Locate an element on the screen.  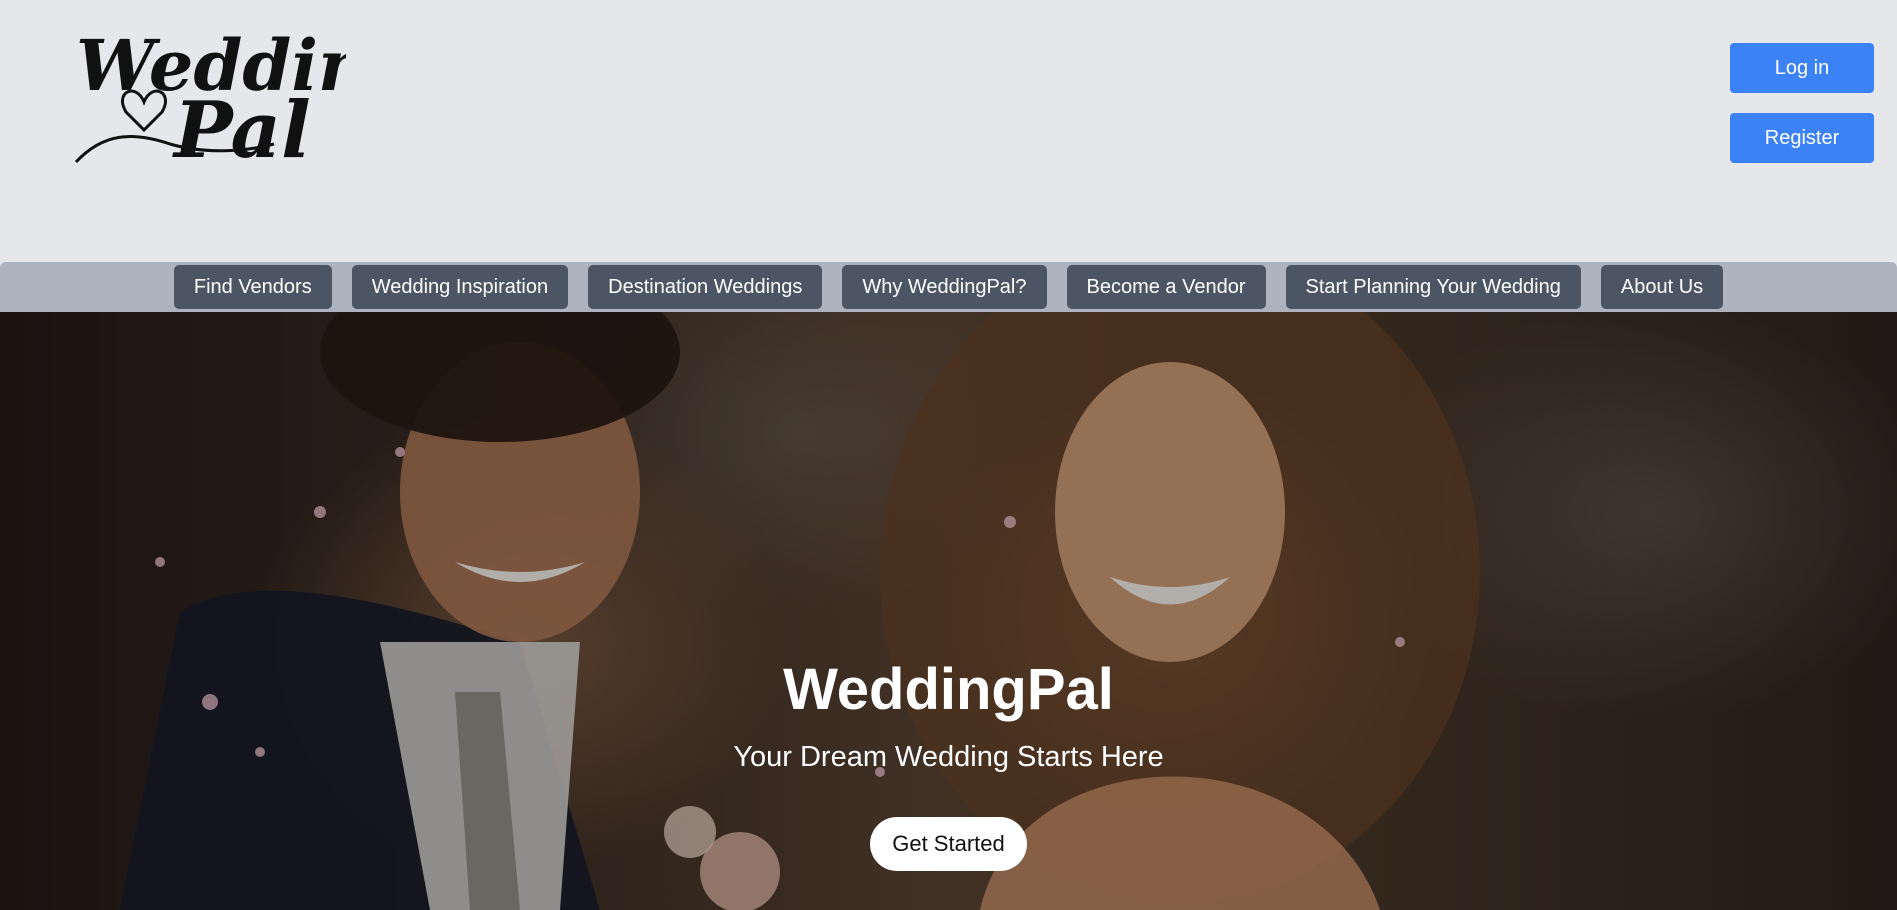
register-button: Register is located at coordinates (1802, 138).